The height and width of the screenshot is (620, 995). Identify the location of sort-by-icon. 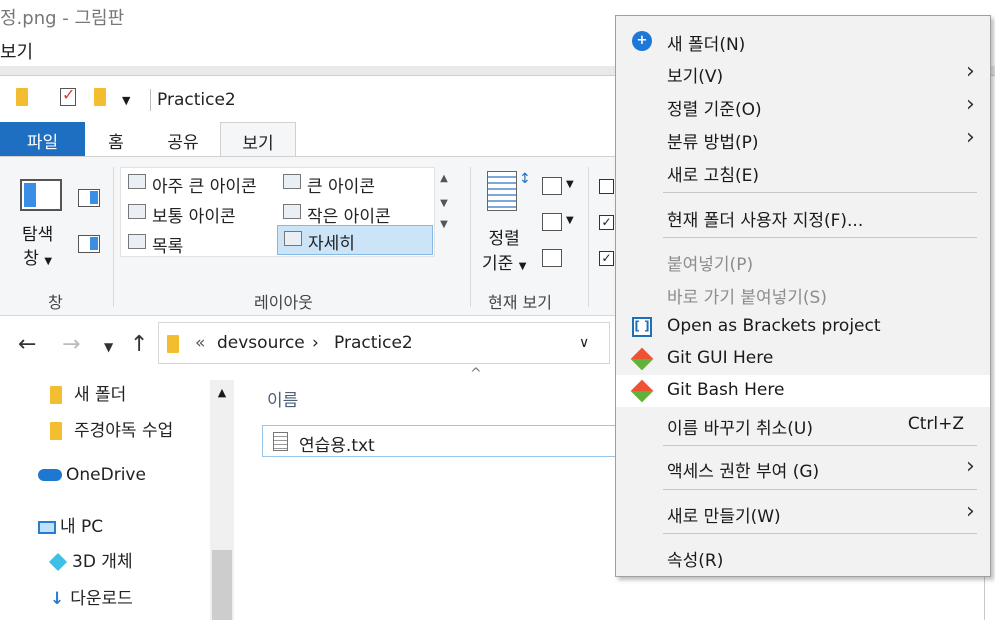
(502, 191).